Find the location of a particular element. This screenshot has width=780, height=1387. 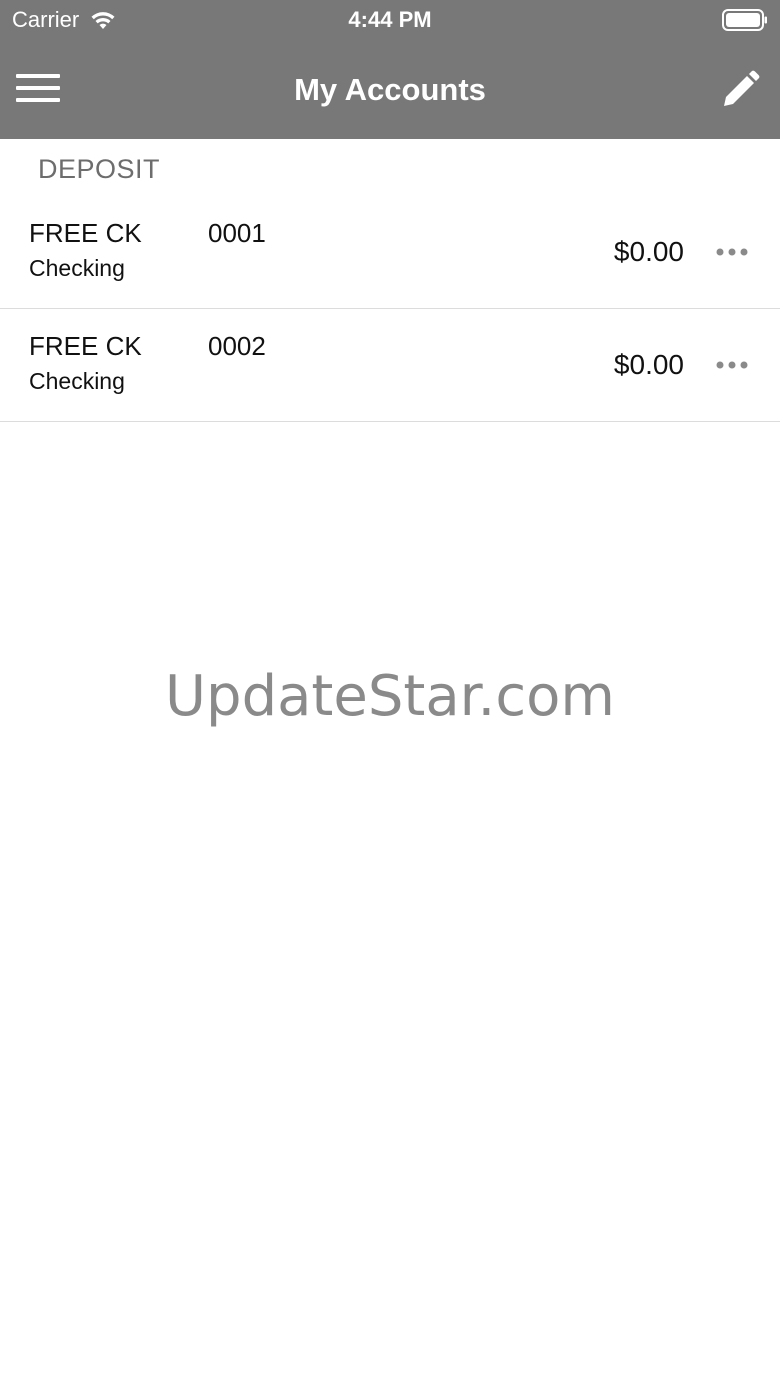

navigation-bar: My Accounts is located at coordinates (390, 89).